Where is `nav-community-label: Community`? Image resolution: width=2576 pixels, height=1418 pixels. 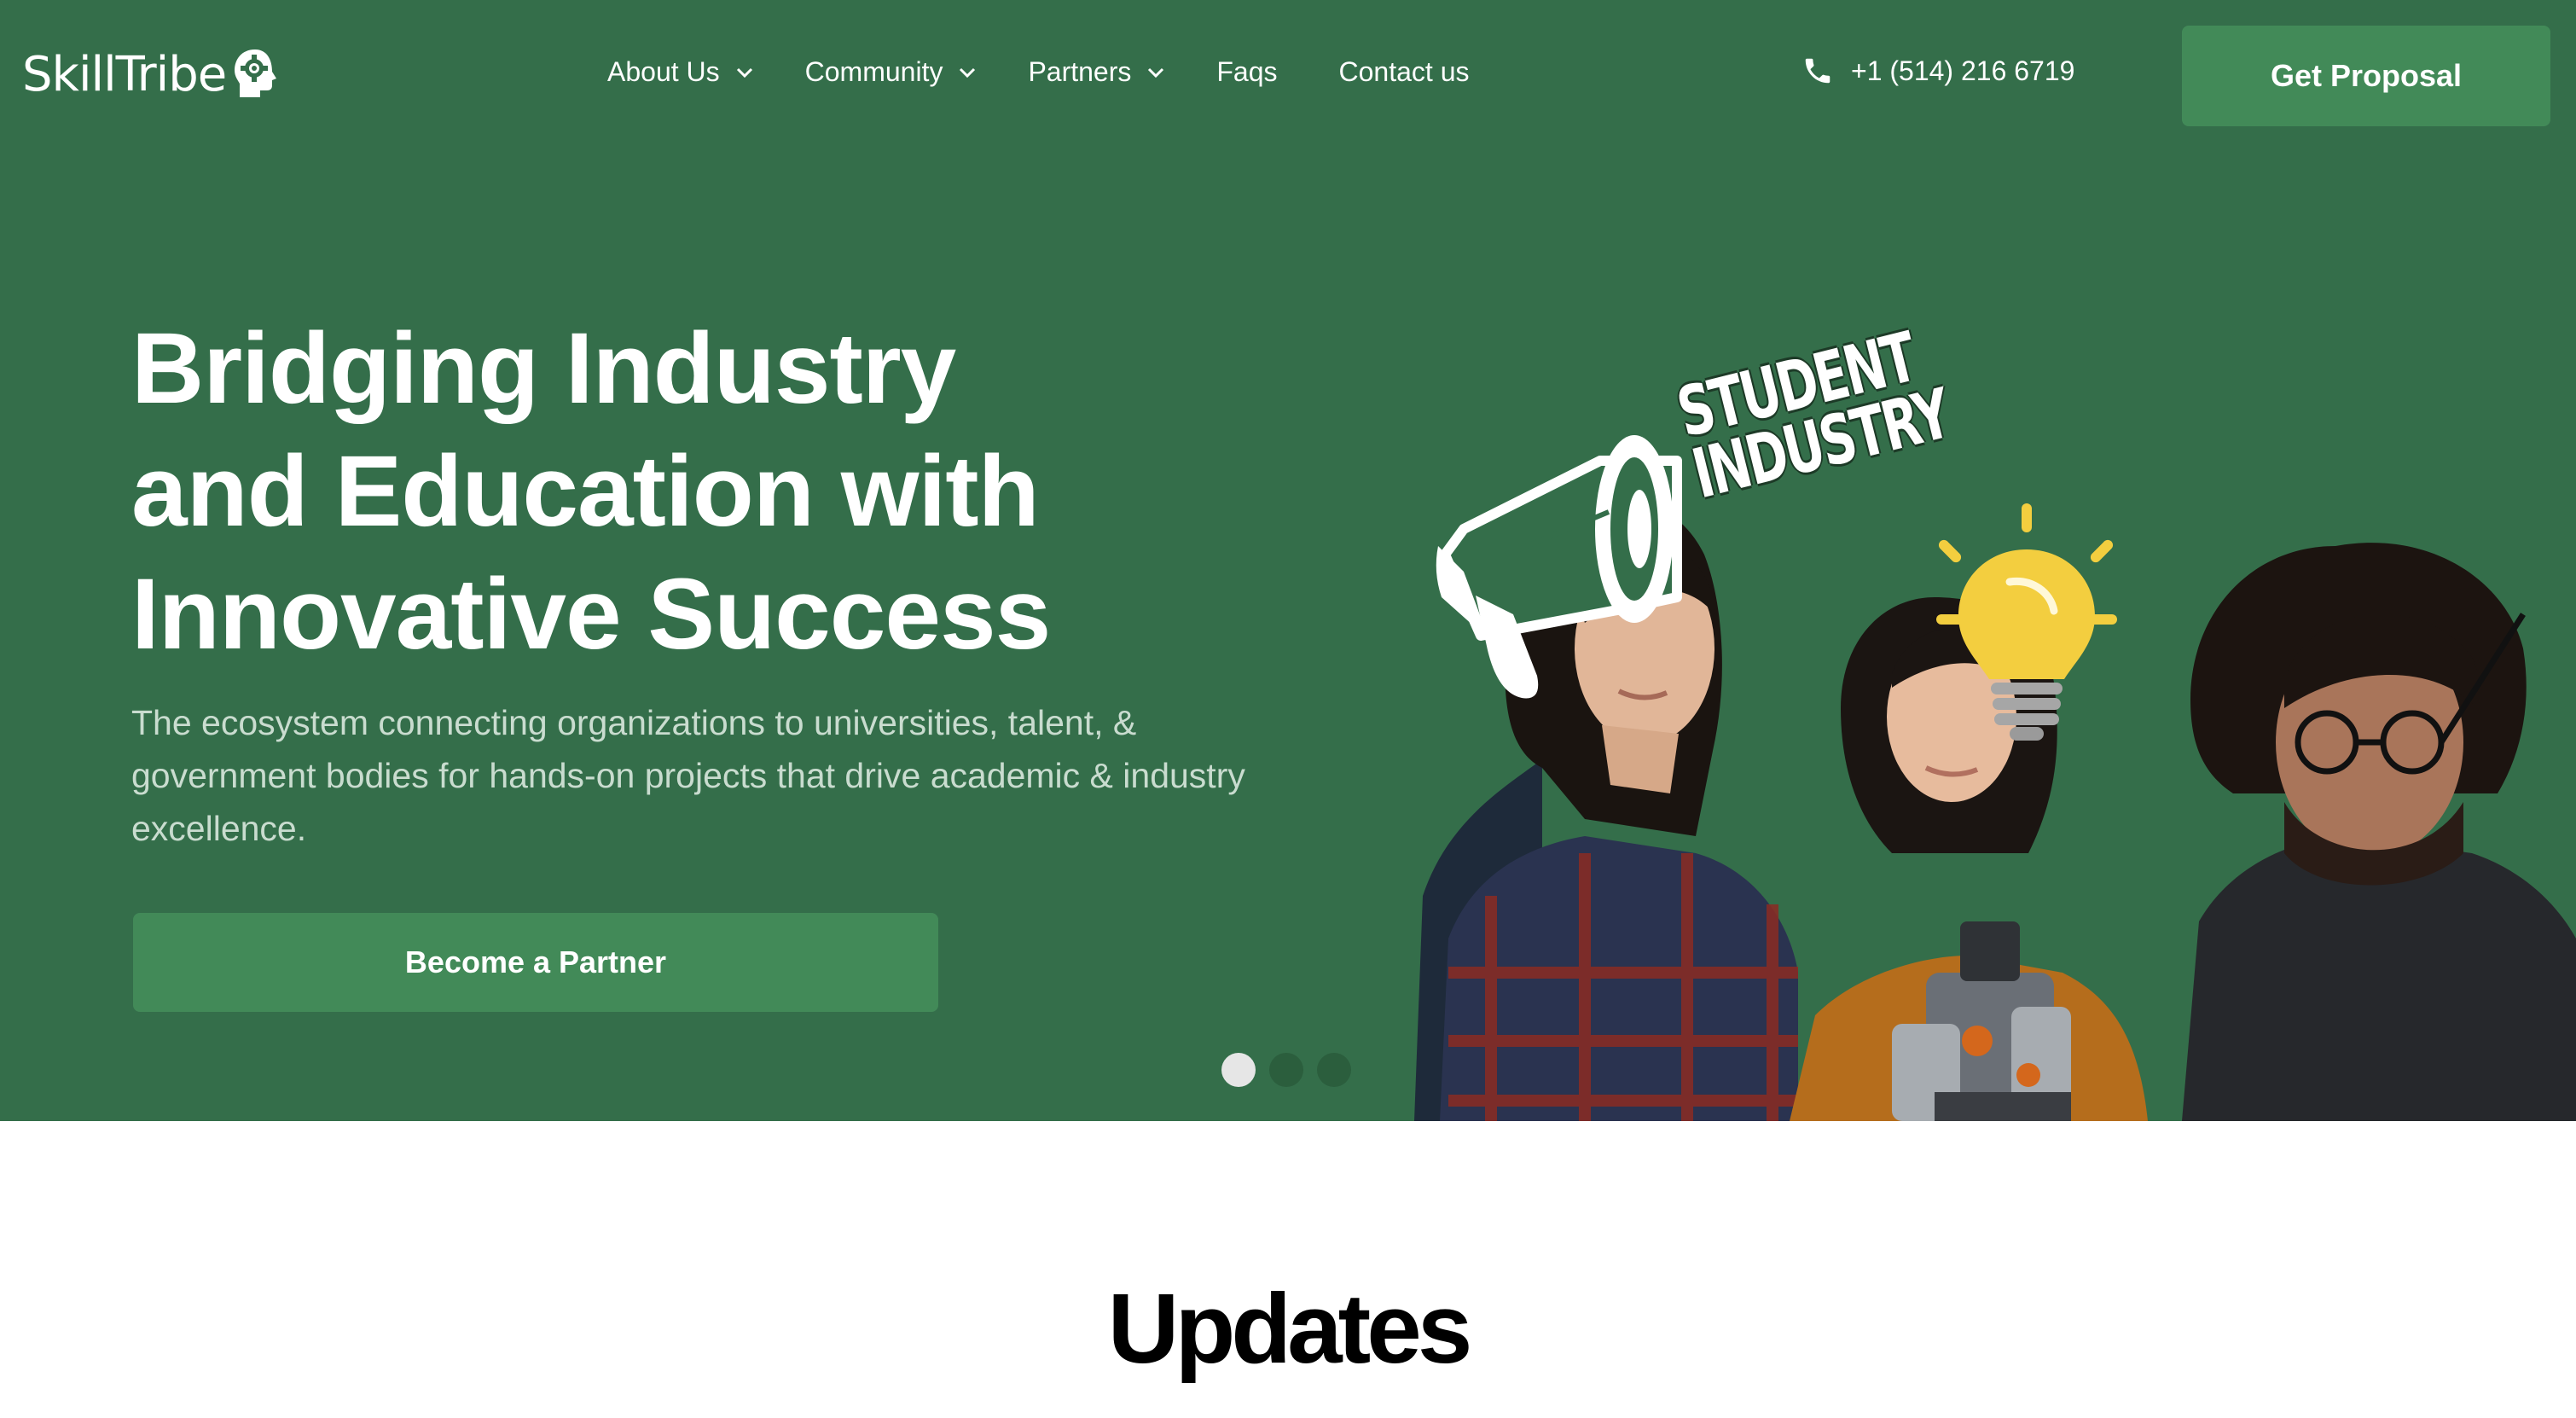 nav-community-label: Community is located at coordinates (873, 71).